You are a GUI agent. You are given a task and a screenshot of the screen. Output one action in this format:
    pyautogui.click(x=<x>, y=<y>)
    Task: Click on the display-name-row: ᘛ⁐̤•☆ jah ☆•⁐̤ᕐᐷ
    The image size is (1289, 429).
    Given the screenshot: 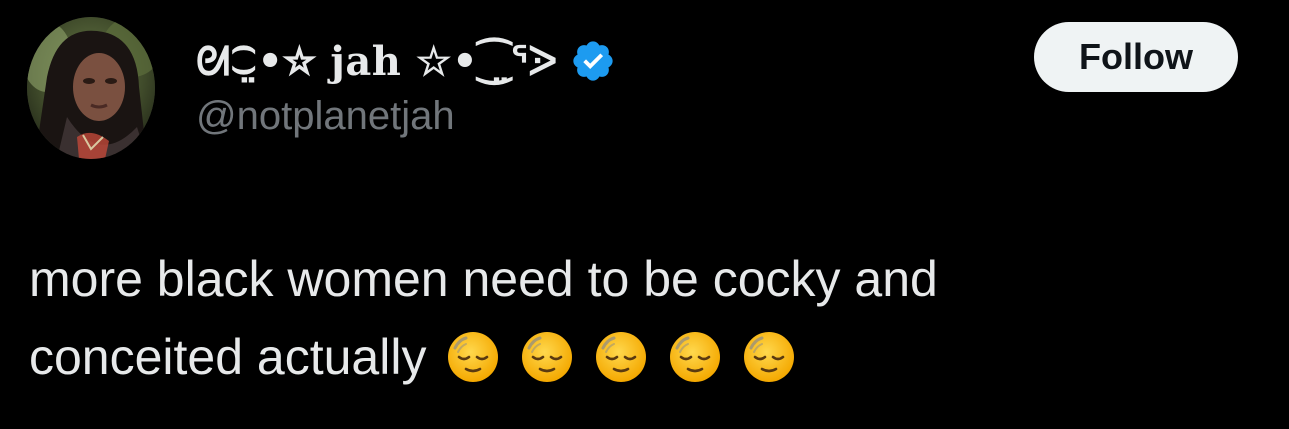 What is the action you would take?
    pyautogui.click(x=406, y=61)
    